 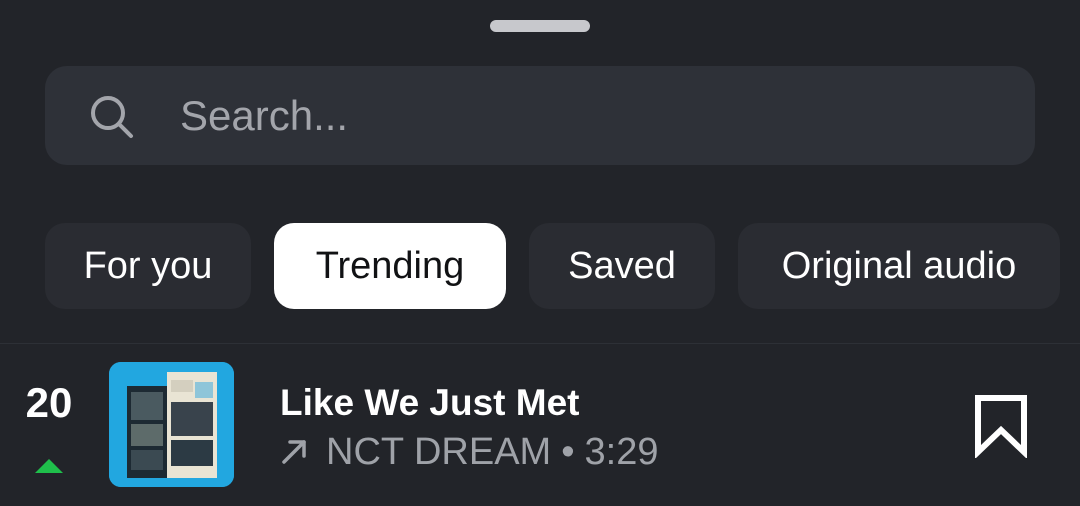 What do you see at coordinates (622, 266) in the screenshot?
I see `tab-saved: Saved` at bounding box center [622, 266].